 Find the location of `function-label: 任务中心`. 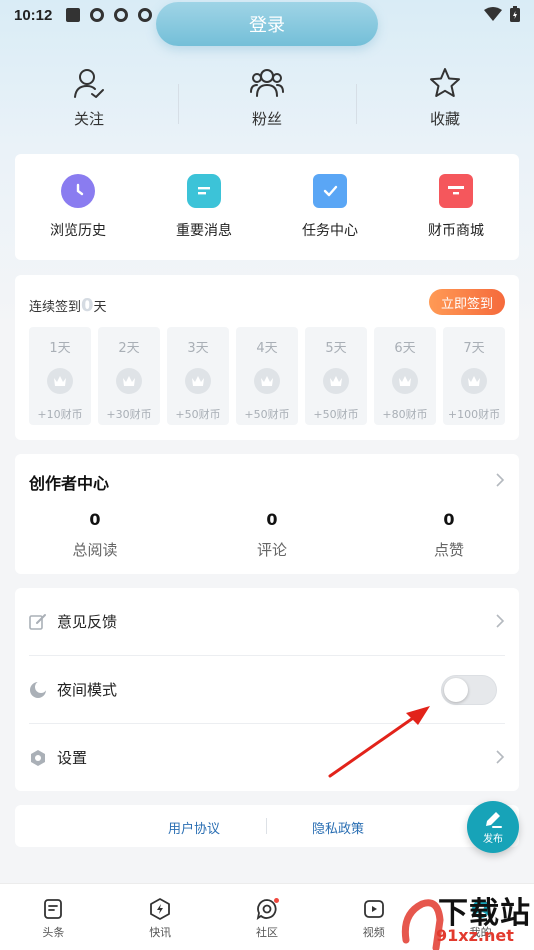

function-label: 任务中心 is located at coordinates (330, 231).